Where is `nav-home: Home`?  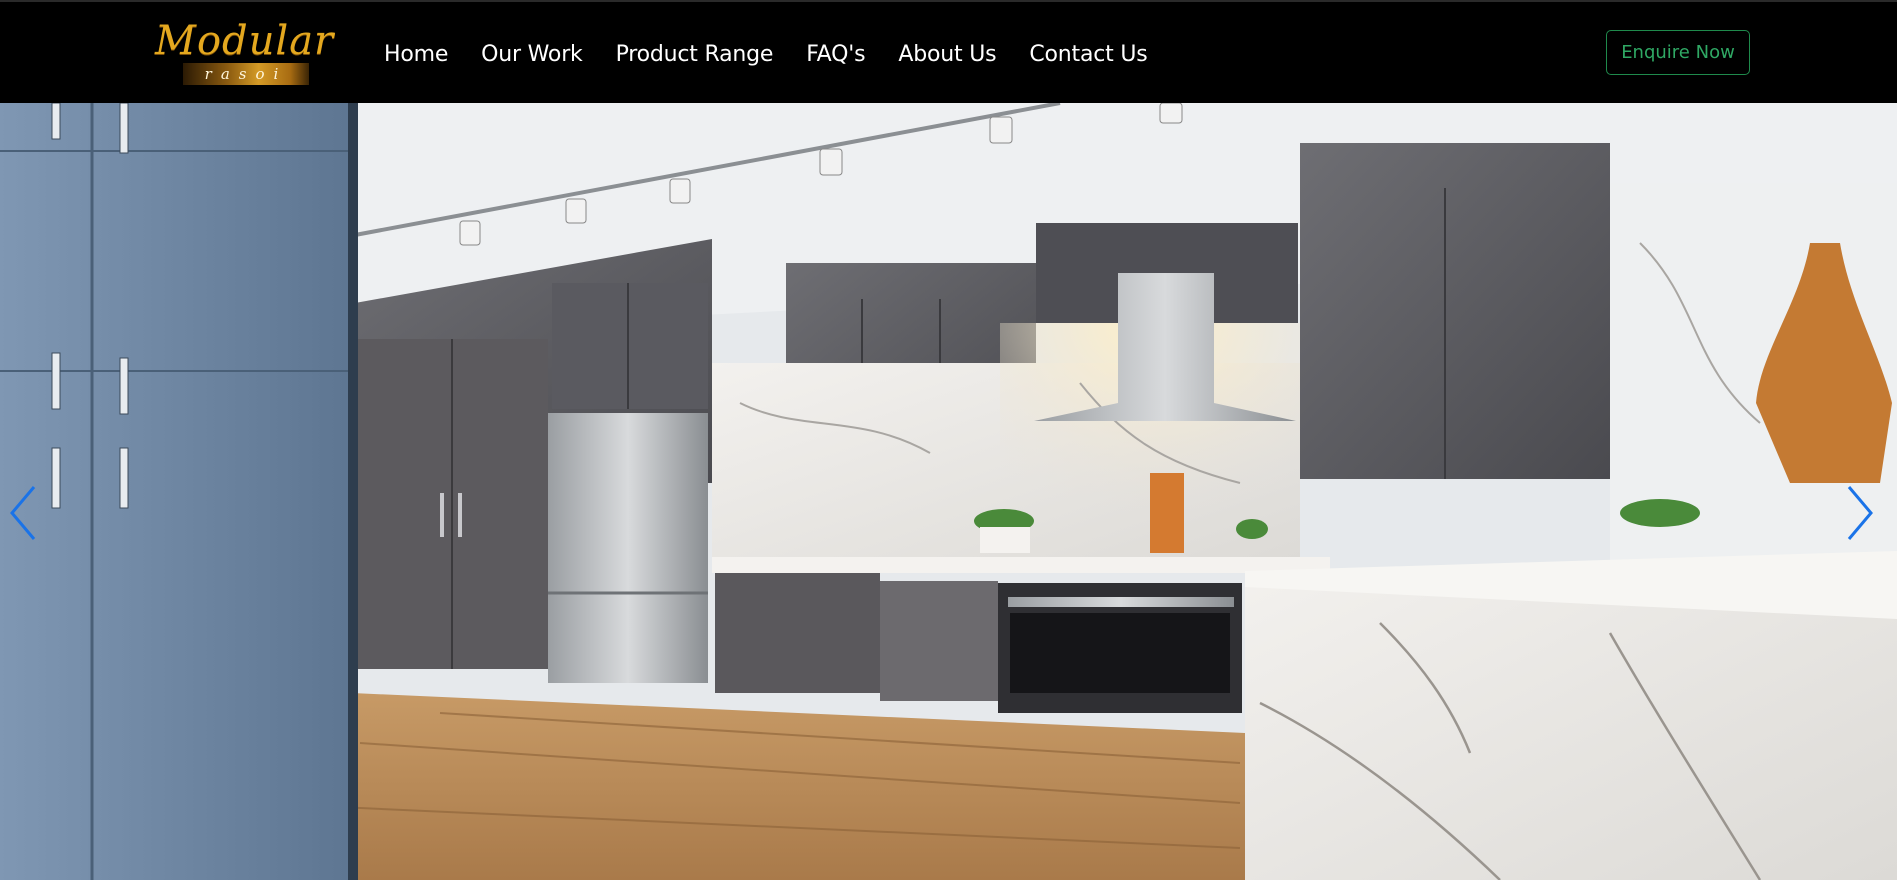 nav-home: Home is located at coordinates (416, 54).